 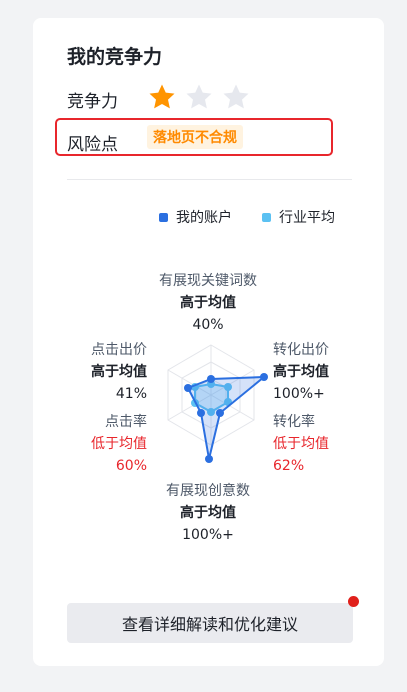 I want to click on star-rating, so click(x=199, y=97).